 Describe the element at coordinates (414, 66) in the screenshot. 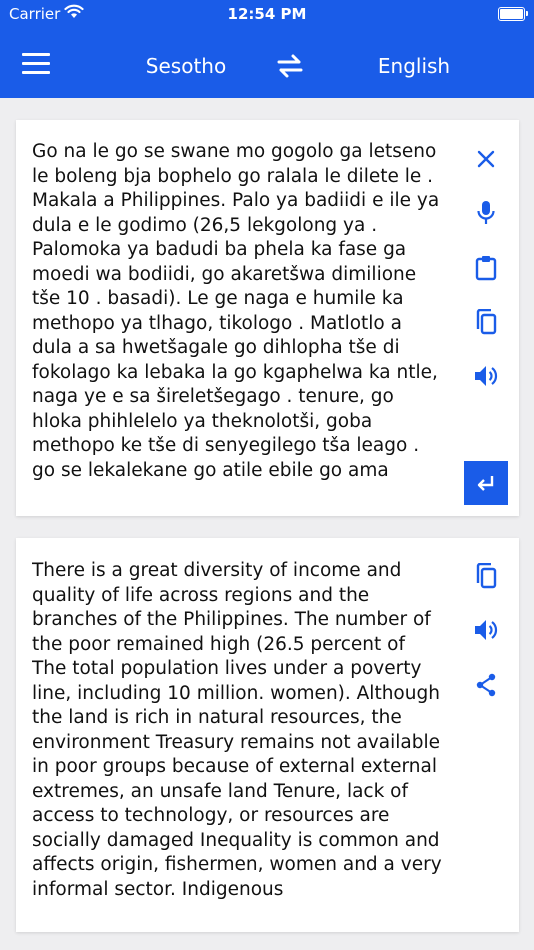

I see `target-language-button: English` at that location.